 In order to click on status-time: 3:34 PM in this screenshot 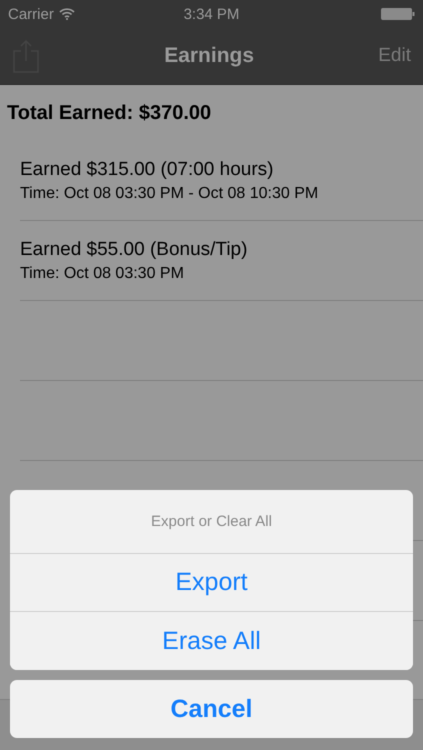, I will do `click(212, 14)`.